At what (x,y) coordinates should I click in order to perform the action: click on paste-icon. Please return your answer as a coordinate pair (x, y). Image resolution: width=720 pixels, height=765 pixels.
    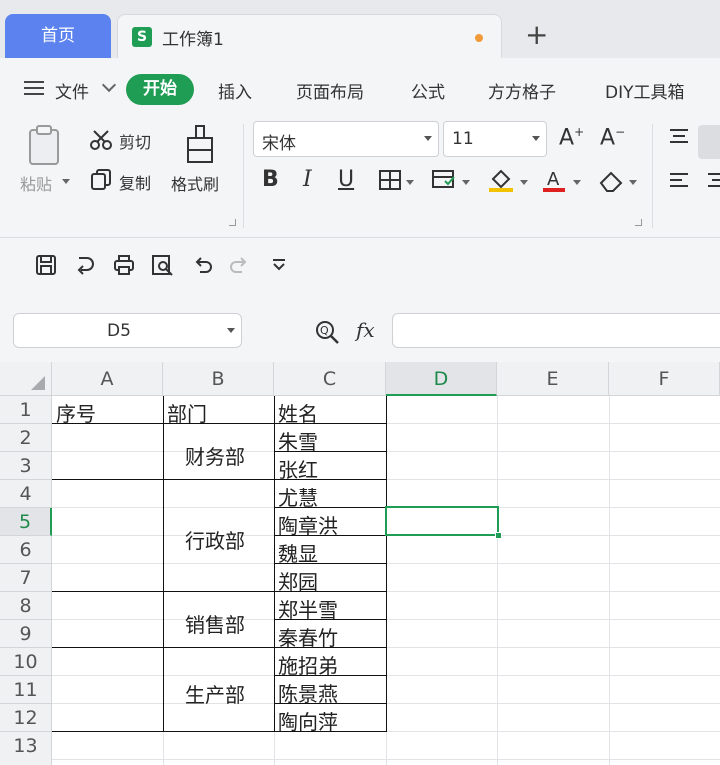
    Looking at the image, I should click on (45, 146).